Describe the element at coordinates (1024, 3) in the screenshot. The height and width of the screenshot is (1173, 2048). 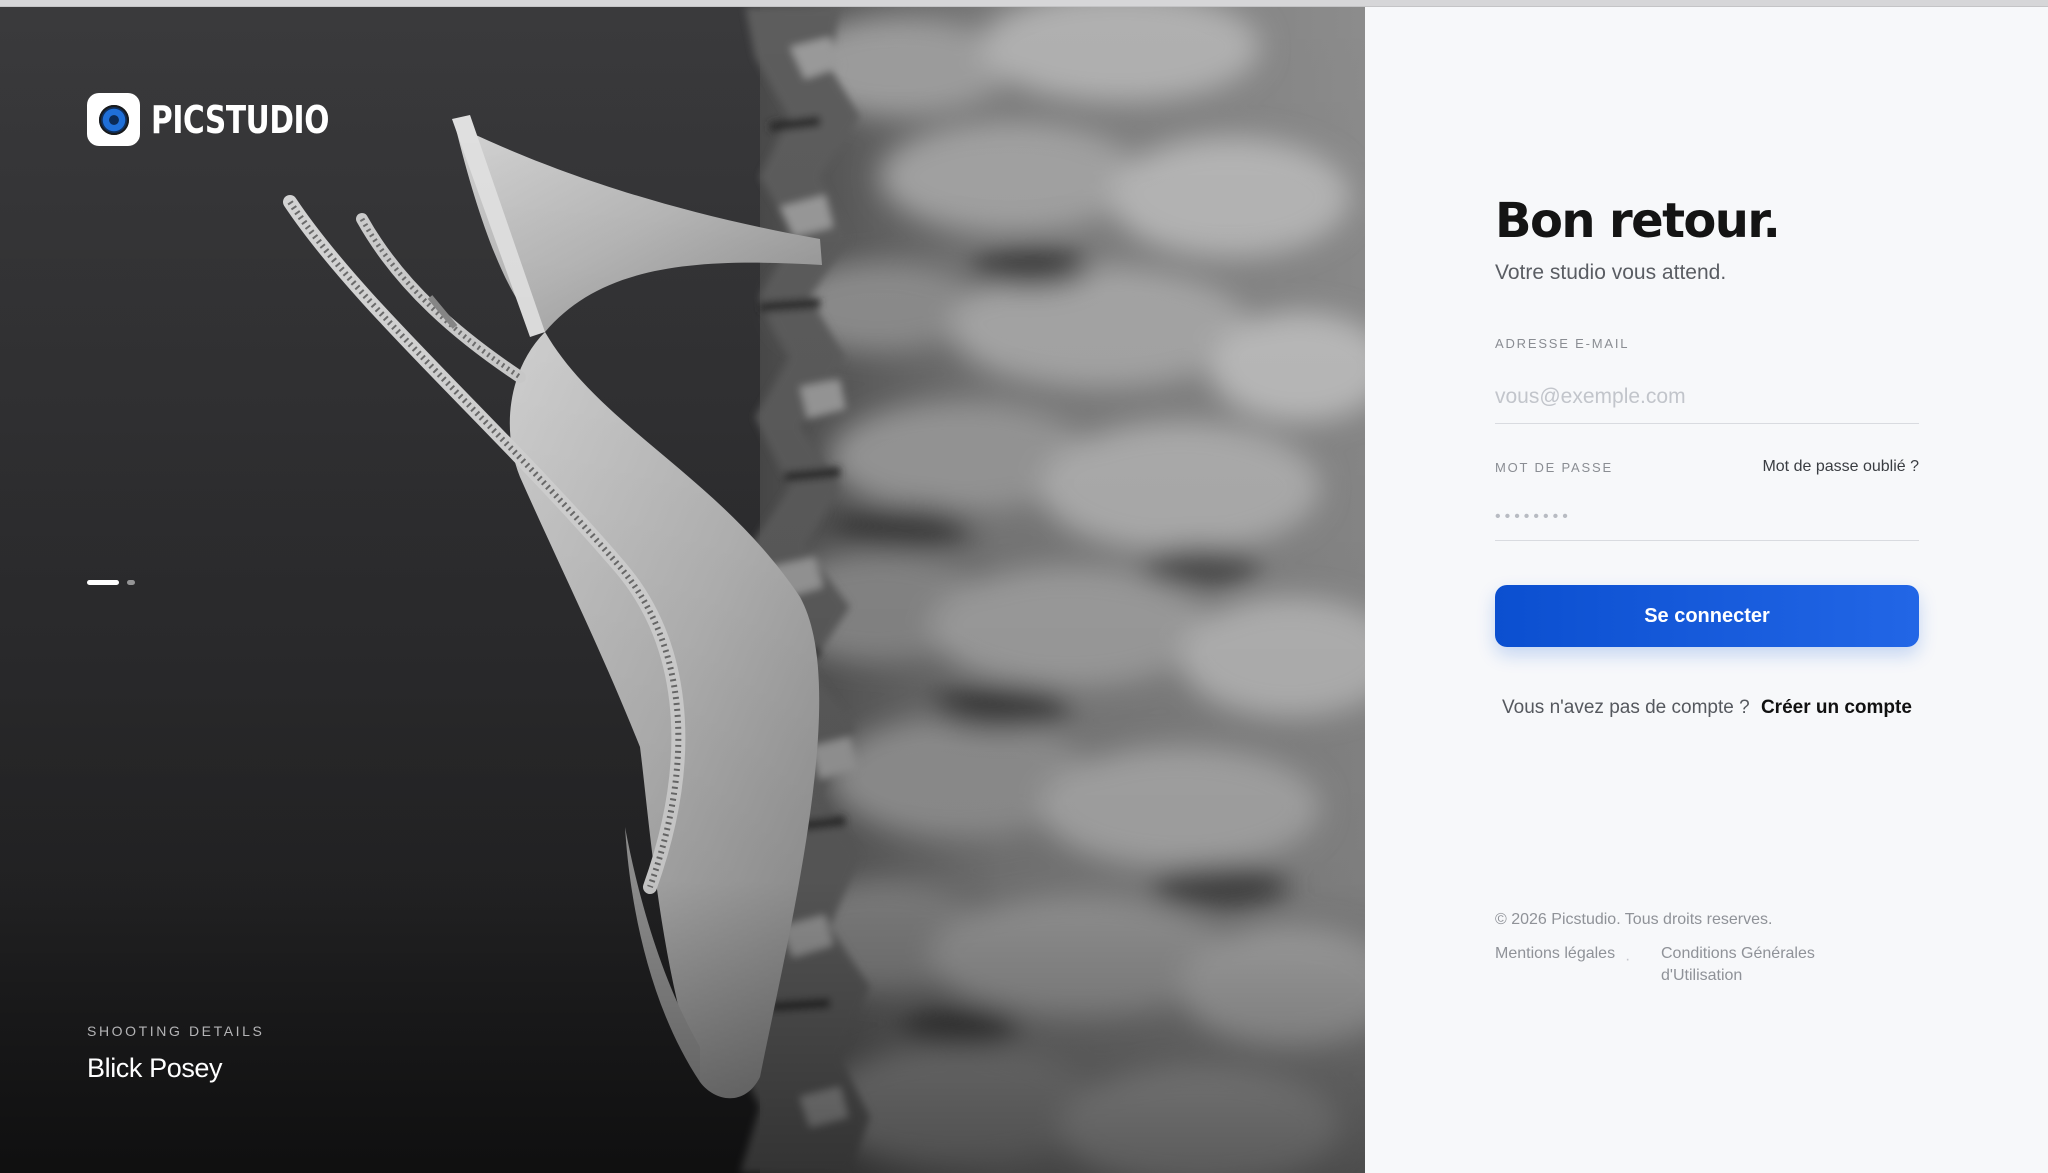
I see `browser-top-edge` at that location.